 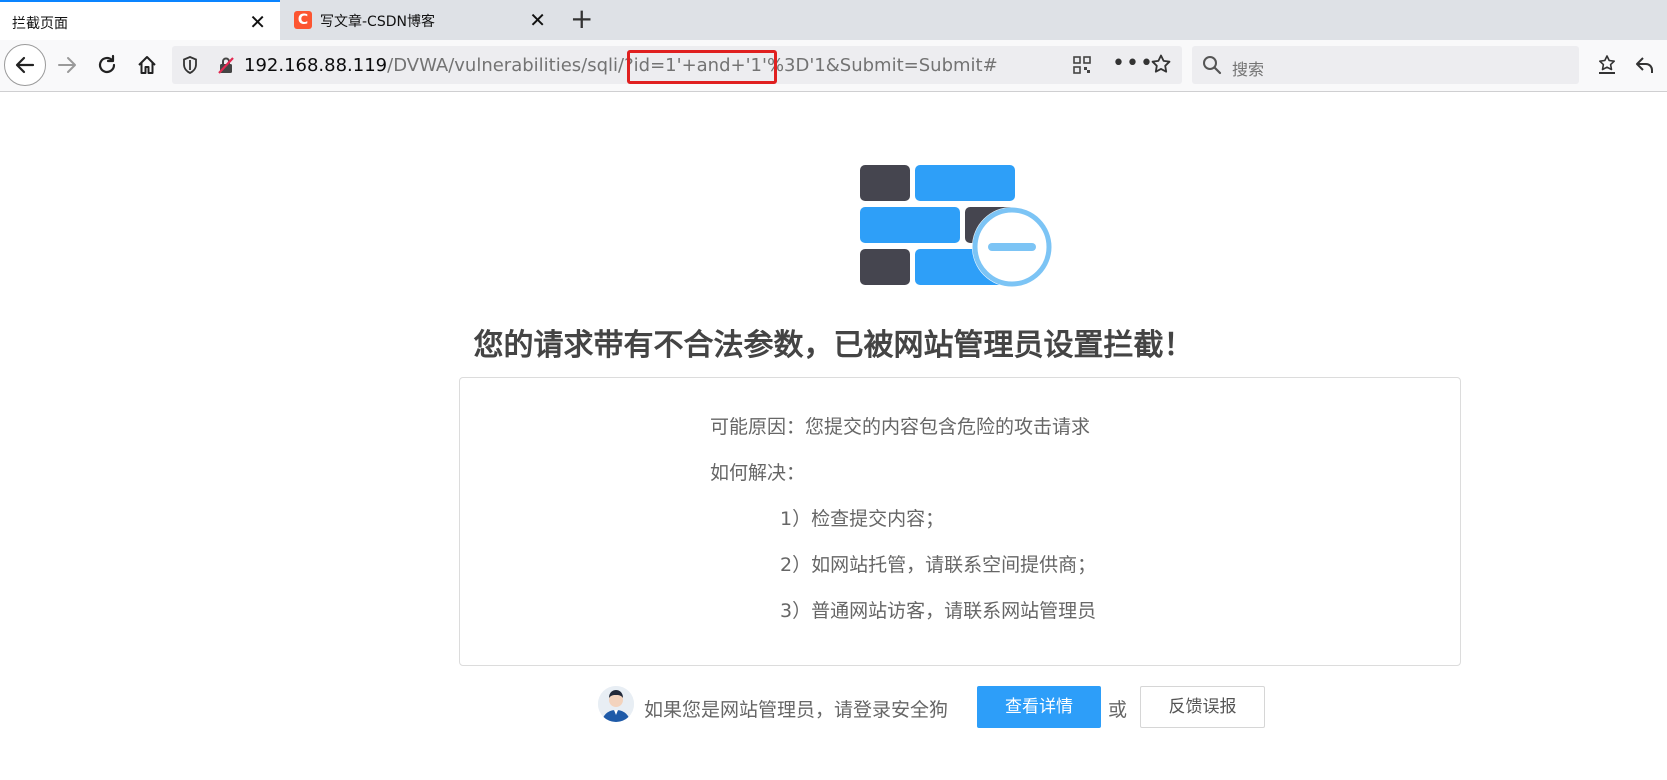 I want to click on search-bar: 搜索, so click(x=1385, y=65).